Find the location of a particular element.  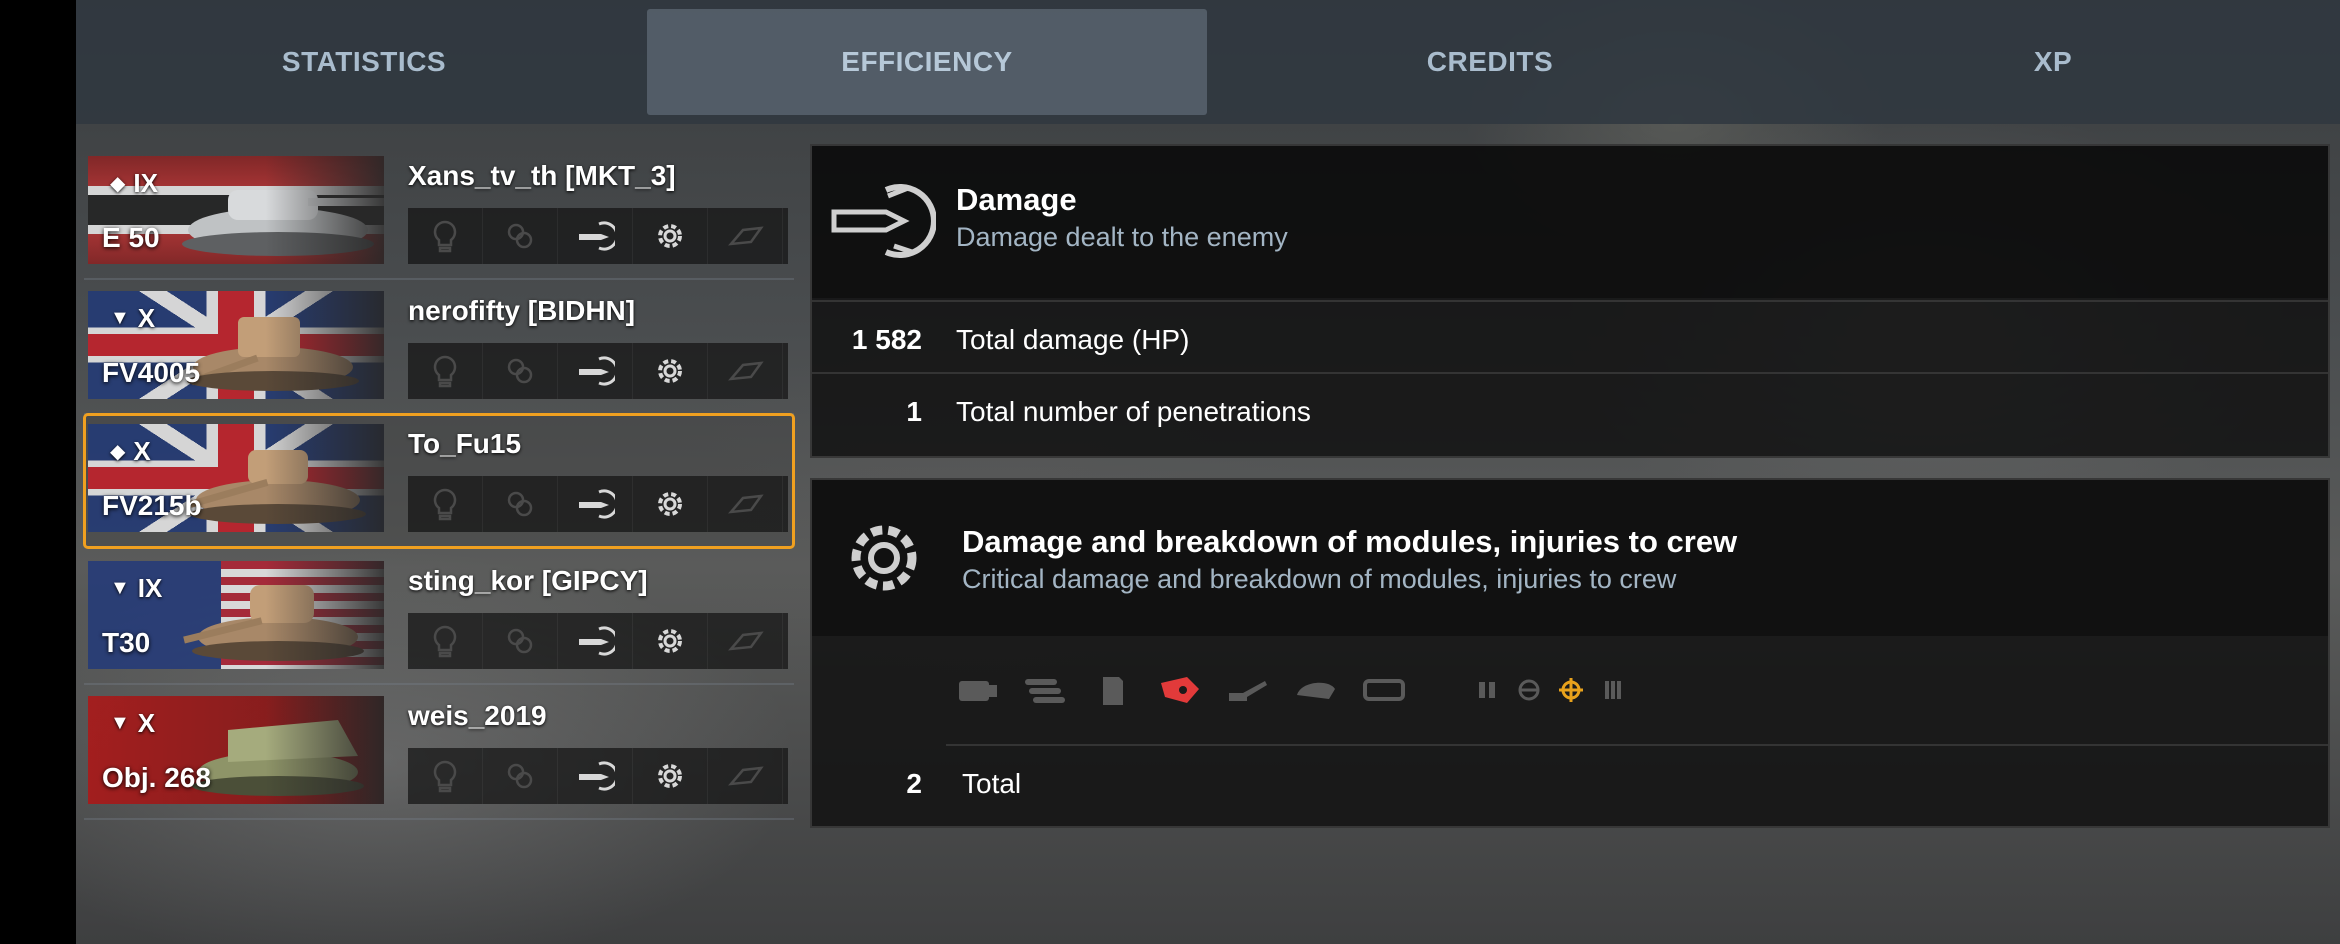

stat-row-penetrations: 1 Total number of penetrations is located at coordinates (1570, 413).